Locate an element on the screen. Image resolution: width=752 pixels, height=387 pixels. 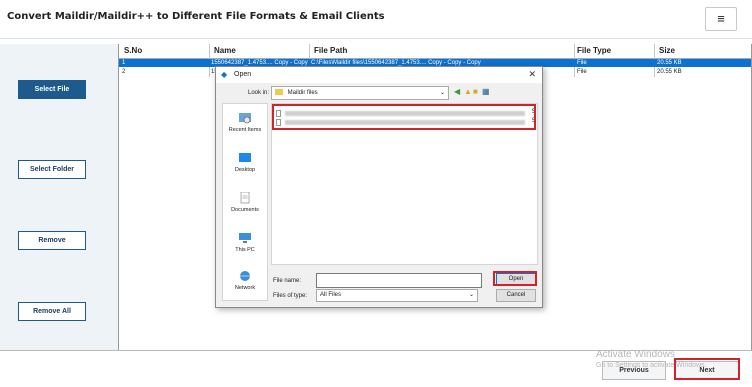
dialog-titlebar: ◆ Open ✕ is located at coordinates (379, 75).